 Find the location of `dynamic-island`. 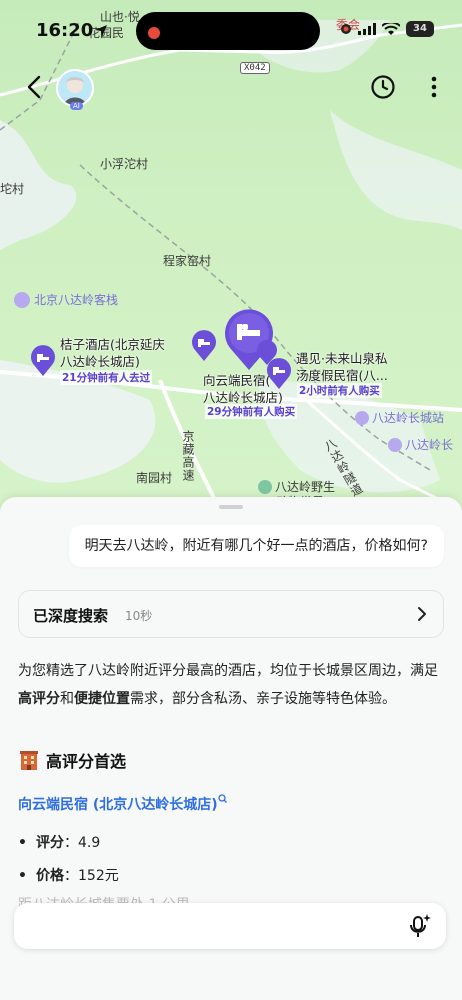

dynamic-island is located at coordinates (228, 31).